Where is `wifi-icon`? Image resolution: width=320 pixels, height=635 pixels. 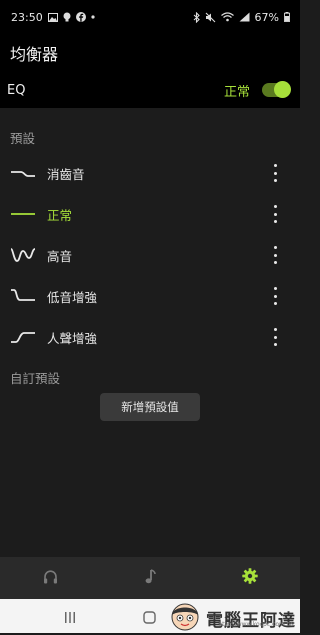
wifi-icon is located at coordinates (227, 17).